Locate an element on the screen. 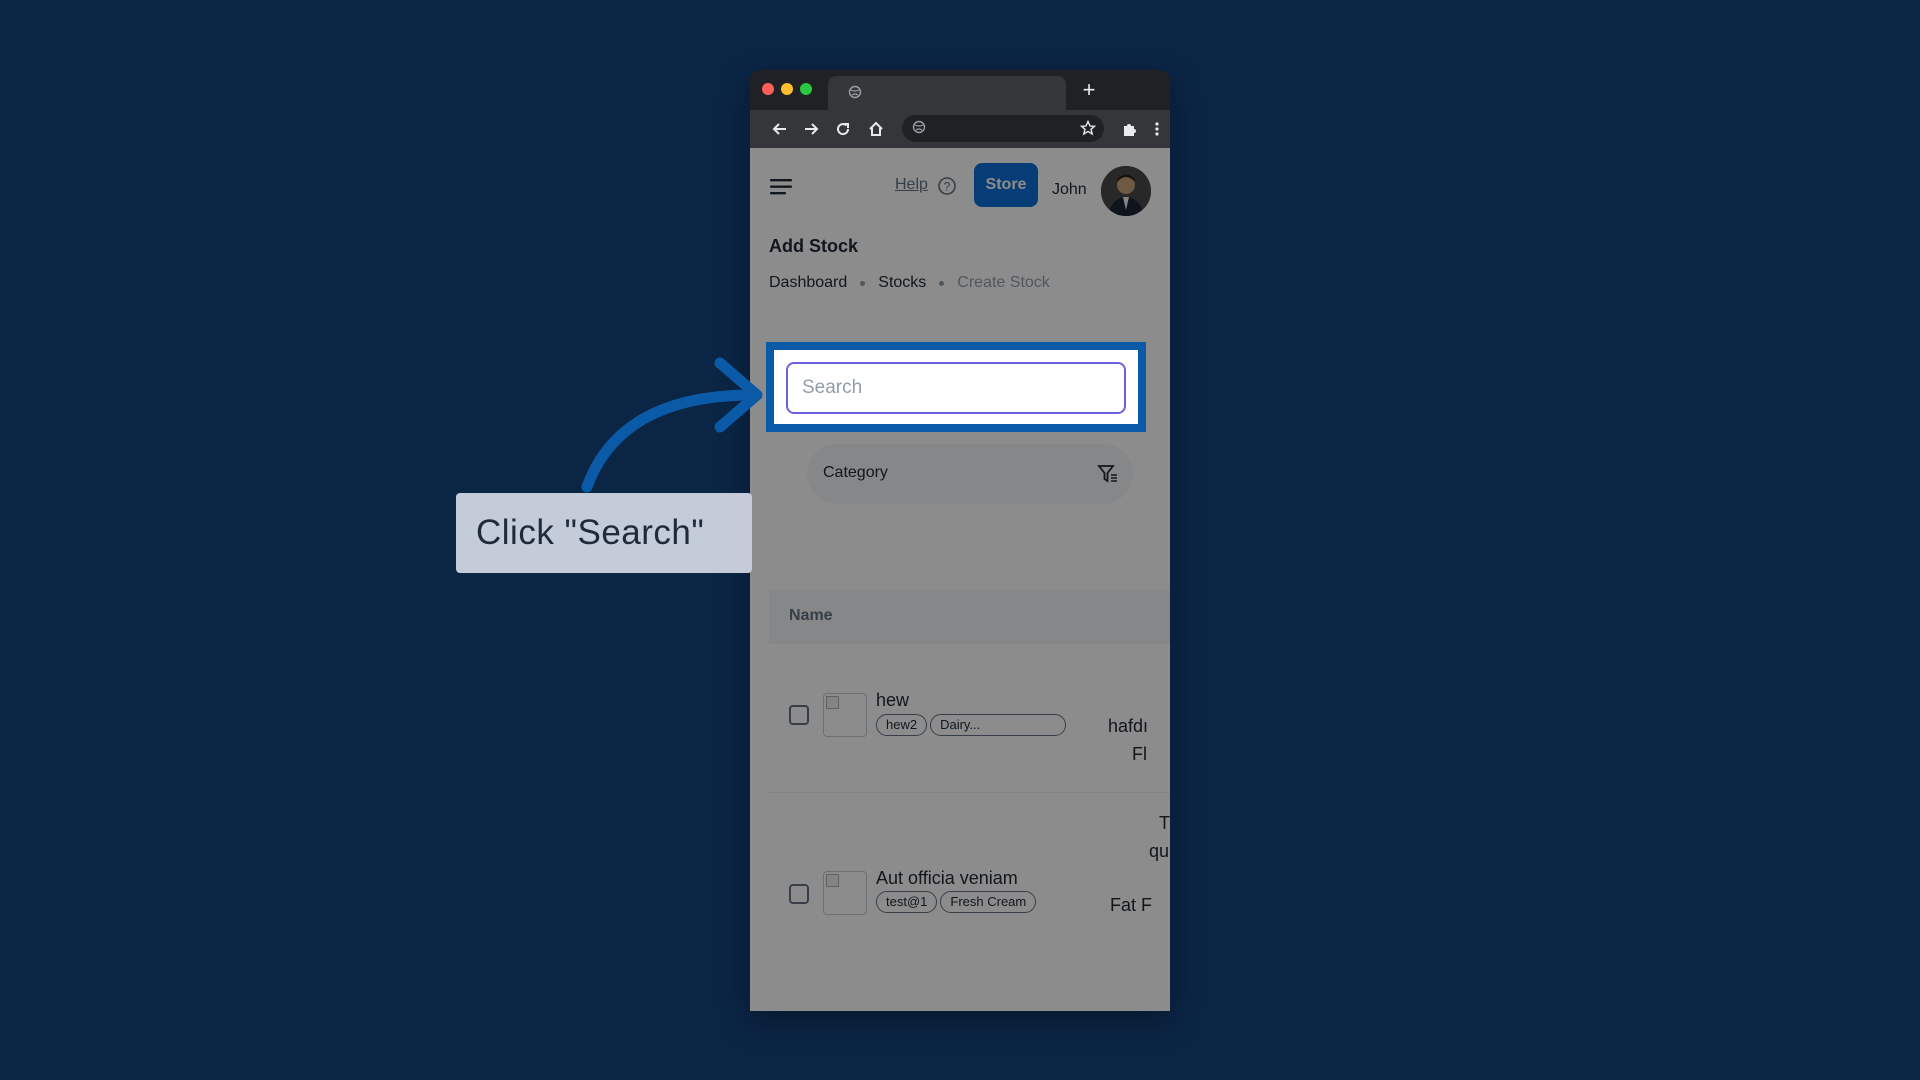 This screenshot has height=1080, width=1920. breadcrumb: Dashboard Stocks Create Stock is located at coordinates (909, 283).